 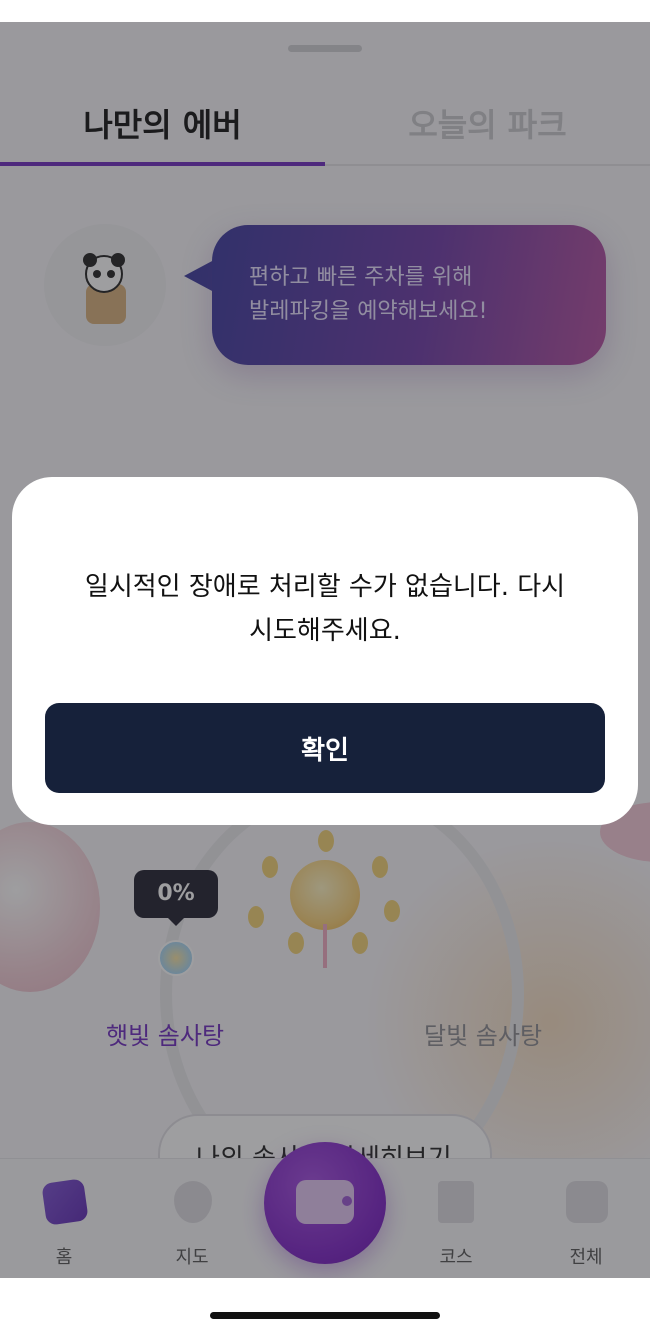 What do you see at coordinates (325, 748) in the screenshot?
I see `confirm-button: 확인` at bounding box center [325, 748].